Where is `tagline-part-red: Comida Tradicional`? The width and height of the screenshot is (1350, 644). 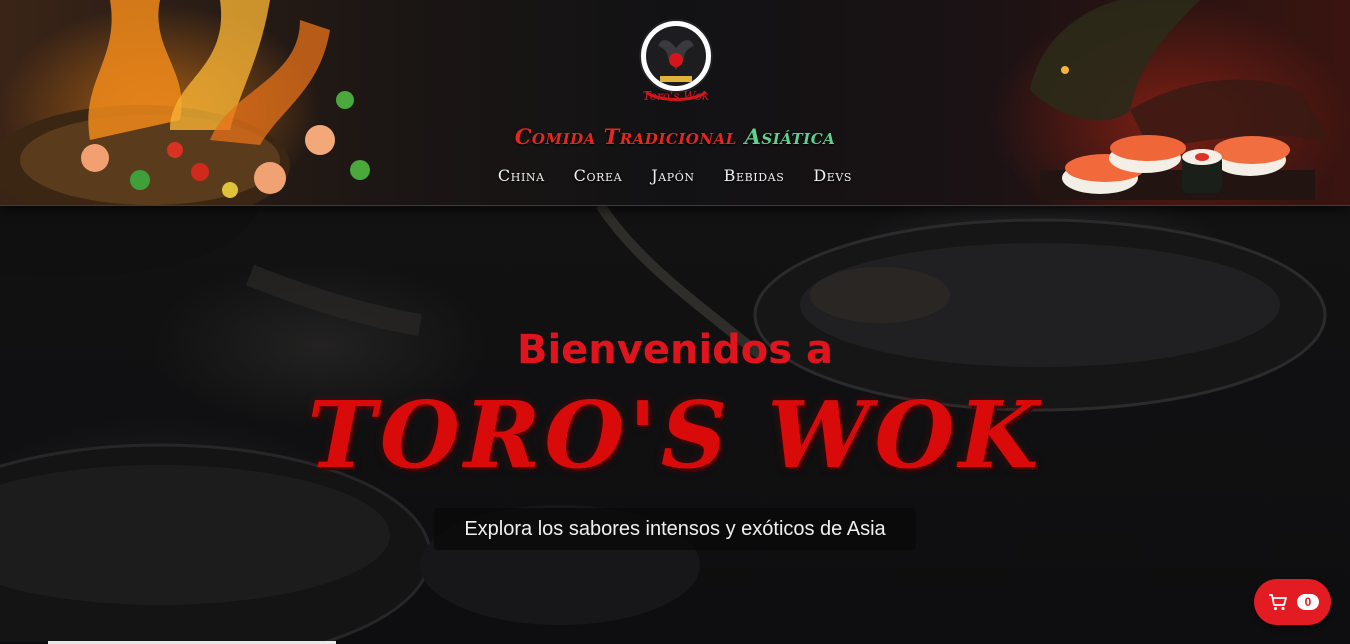
tagline-part-red: Comida Tradicional is located at coordinates (625, 136).